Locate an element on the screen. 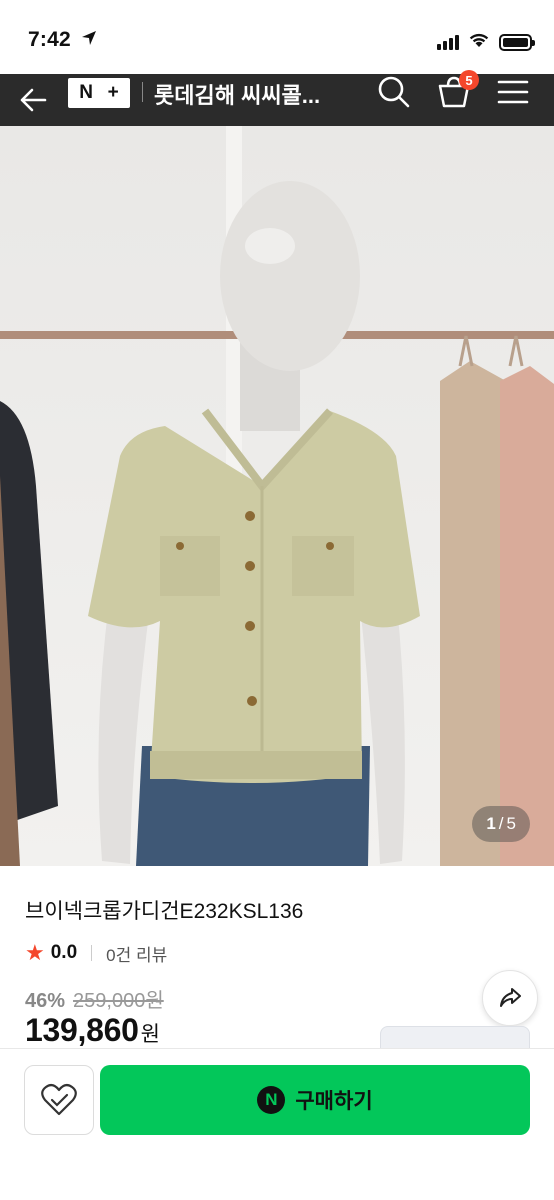 The image size is (554, 1200). app-header: N + 롯데김해 씨씨콜... 5 is located at coordinates (277, 98).